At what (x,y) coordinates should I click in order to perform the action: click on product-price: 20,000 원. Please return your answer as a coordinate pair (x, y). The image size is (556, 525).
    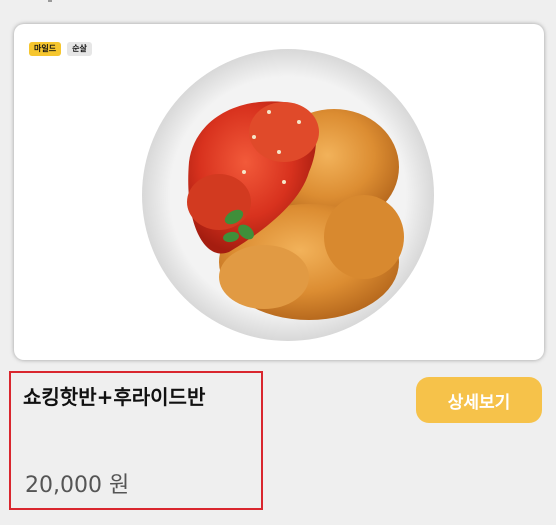
    Looking at the image, I should click on (77, 485).